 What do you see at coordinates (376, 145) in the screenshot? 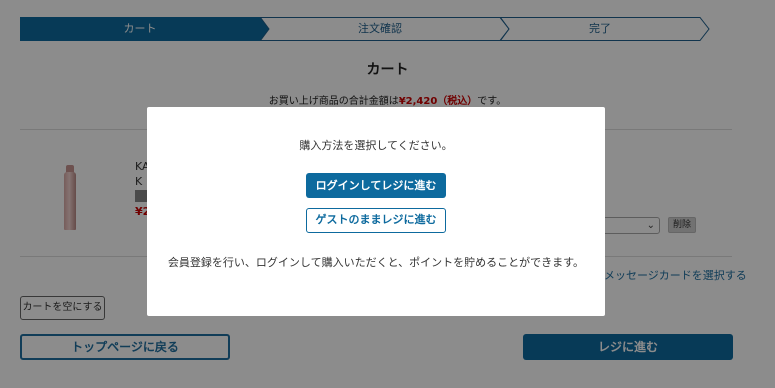
I see `modal-prompt: 購入方法を選択してください。` at bounding box center [376, 145].